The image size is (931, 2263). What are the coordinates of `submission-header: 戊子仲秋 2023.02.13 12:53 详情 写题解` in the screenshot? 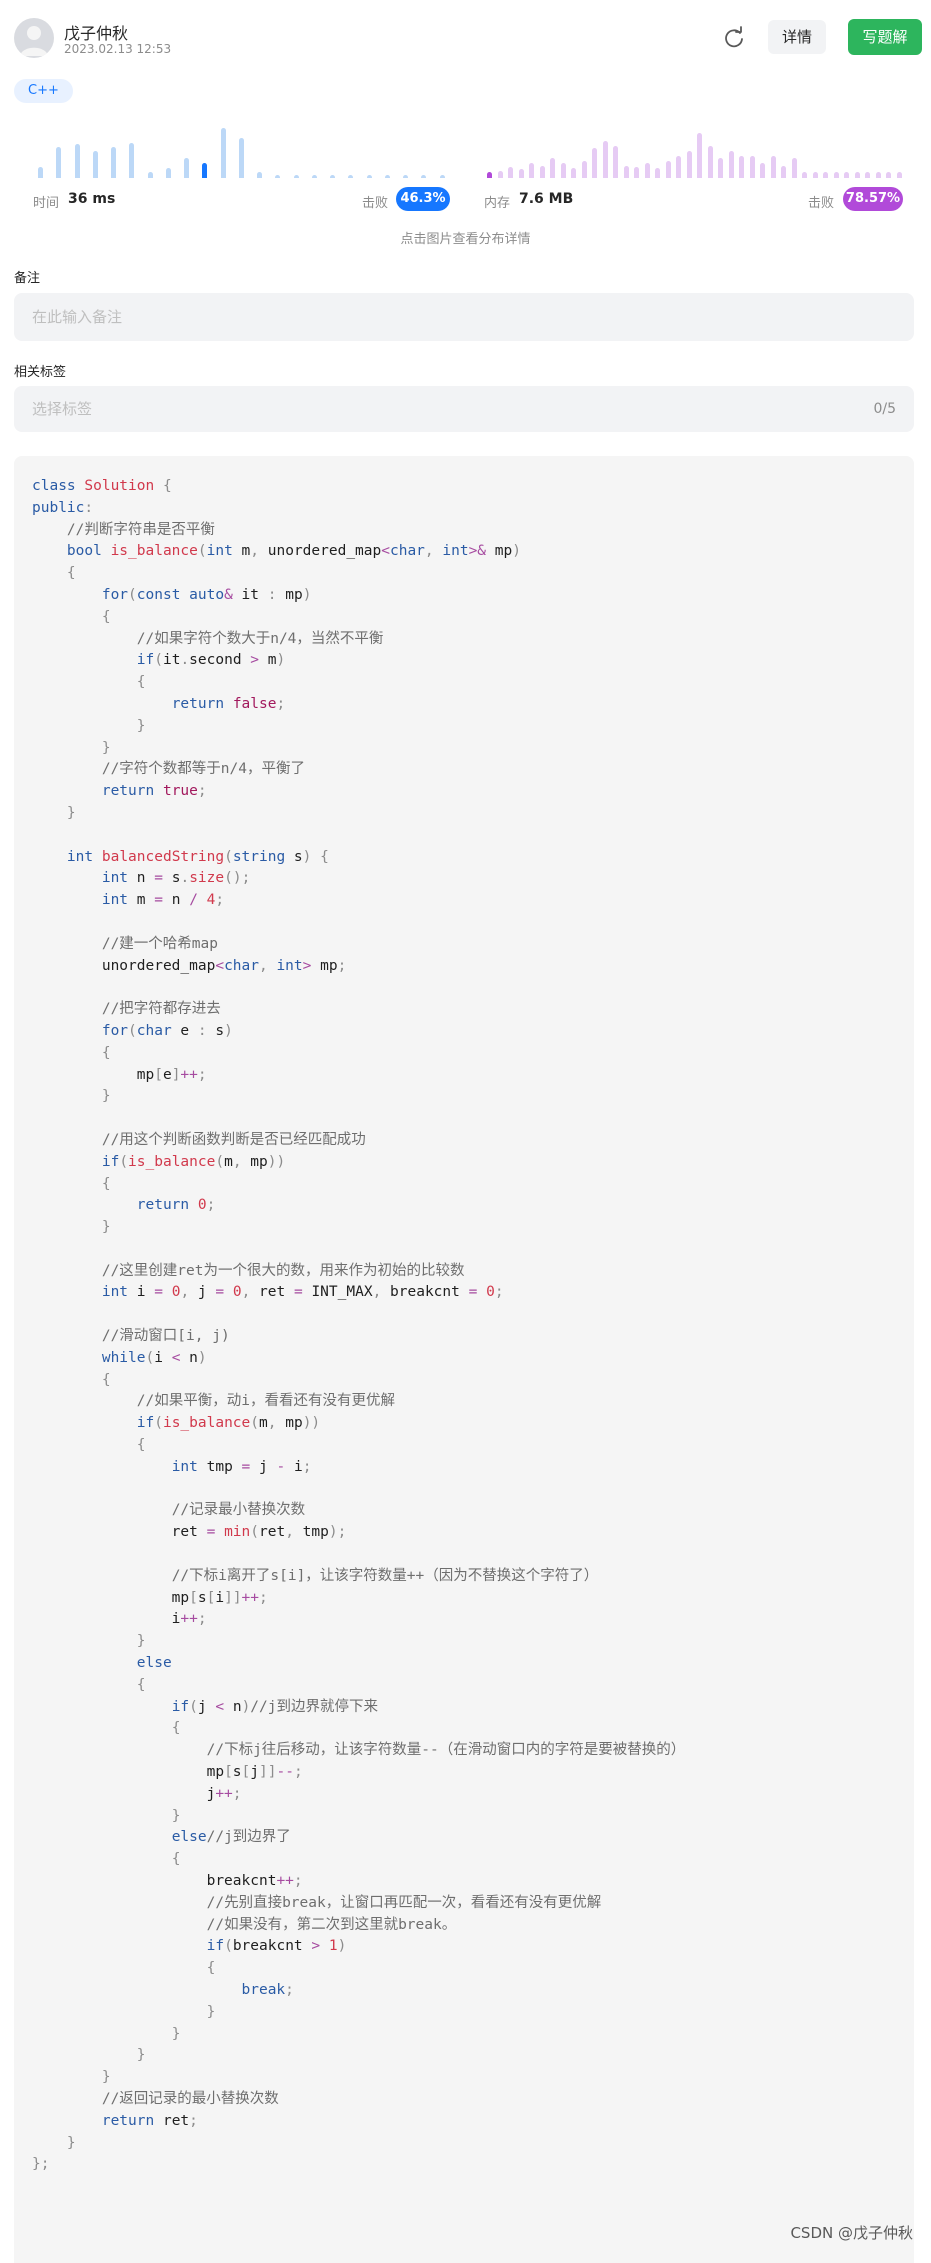 It's located at (468, 38).